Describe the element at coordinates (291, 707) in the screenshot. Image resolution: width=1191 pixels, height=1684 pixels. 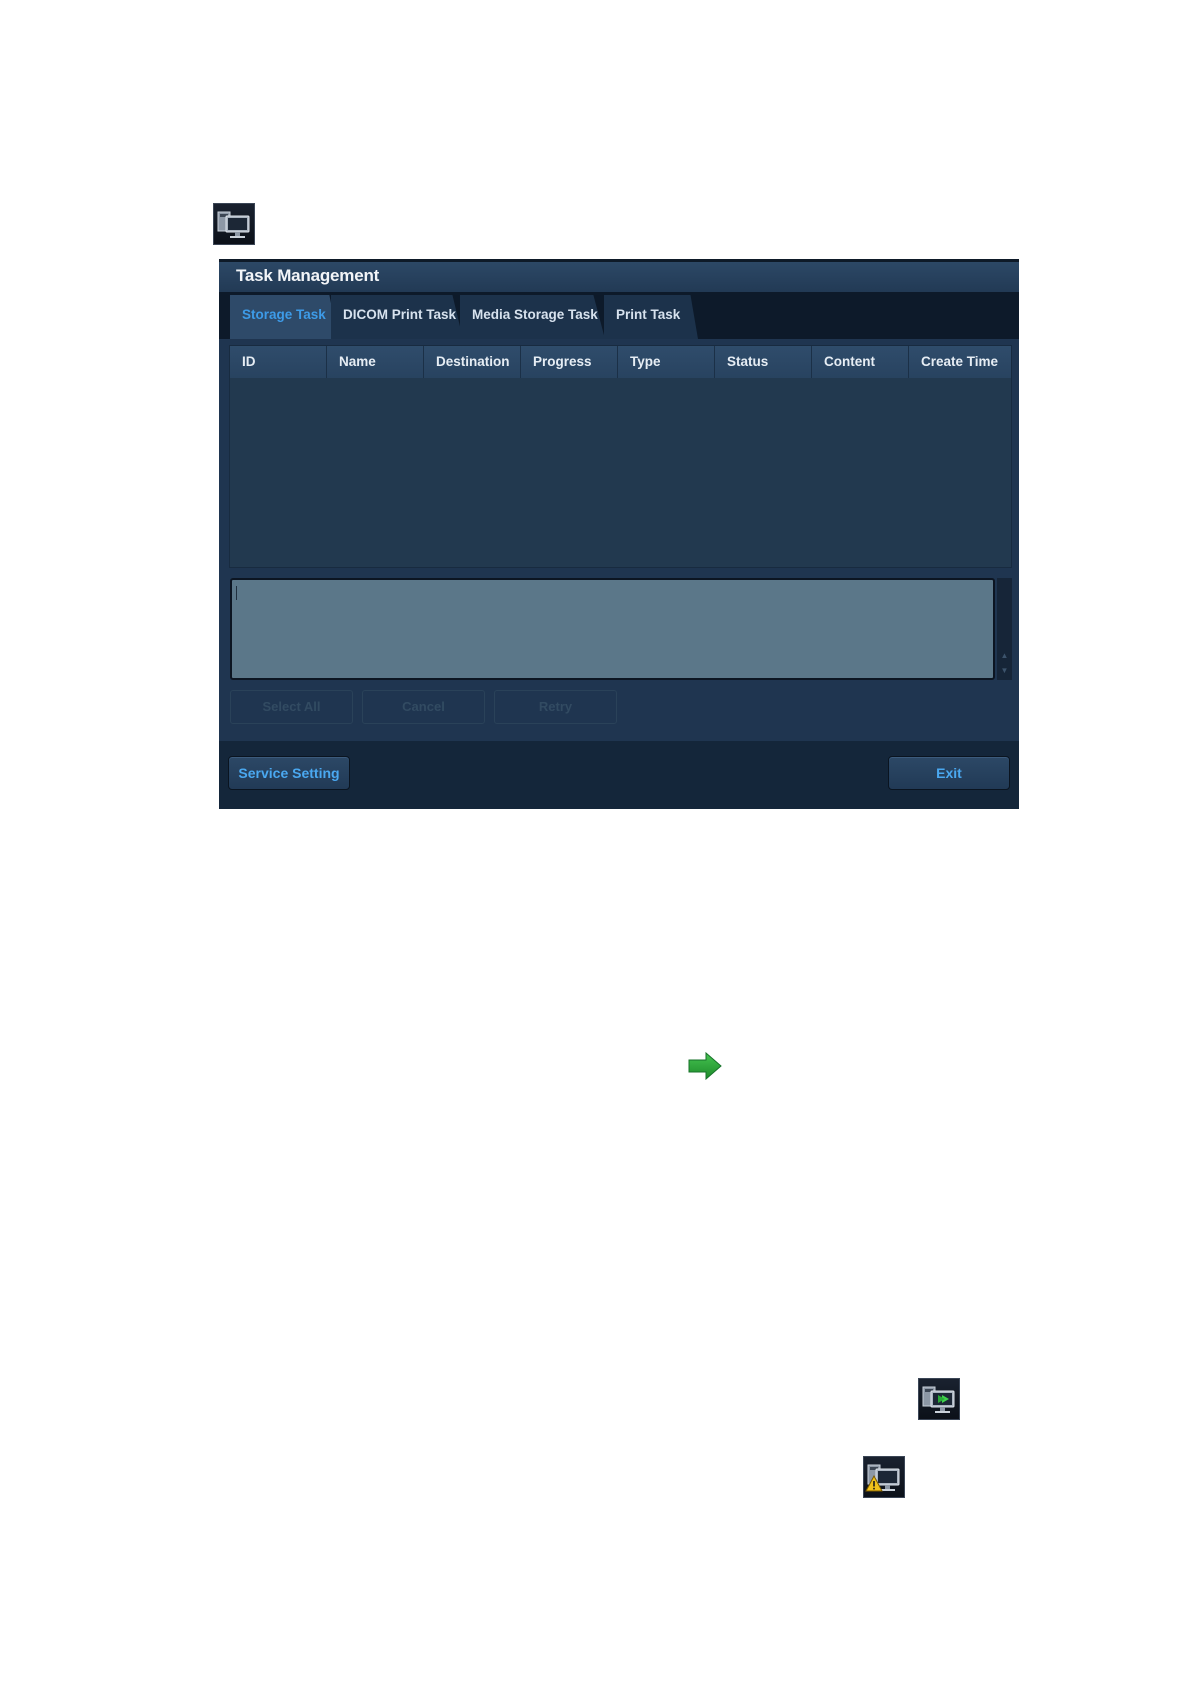
I see `select-all-button: Select All` at that location.